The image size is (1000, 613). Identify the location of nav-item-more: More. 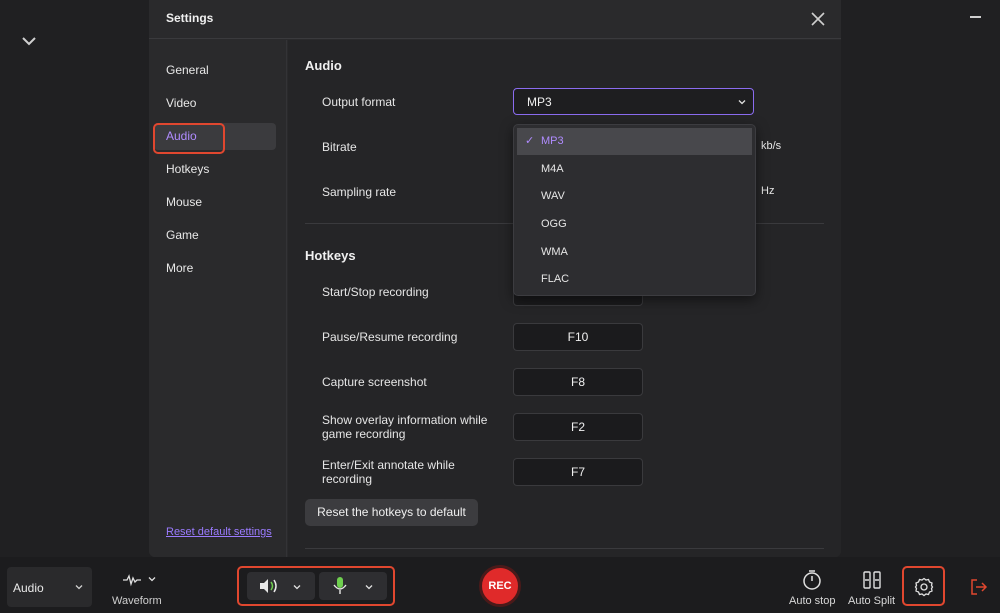
(215, 268).